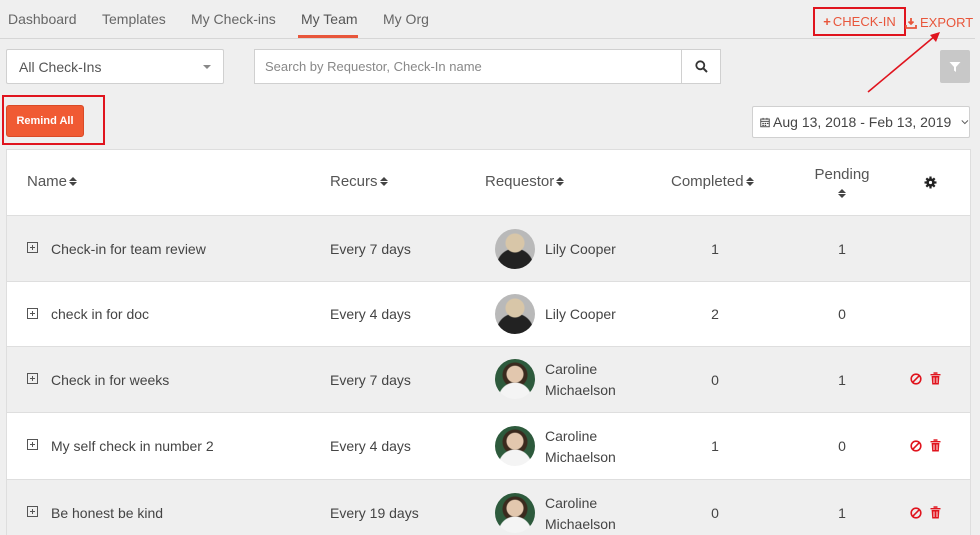  Describe the element at coordinates (842, 174) in the screenshot. I see `column-label: Pending` at that location.